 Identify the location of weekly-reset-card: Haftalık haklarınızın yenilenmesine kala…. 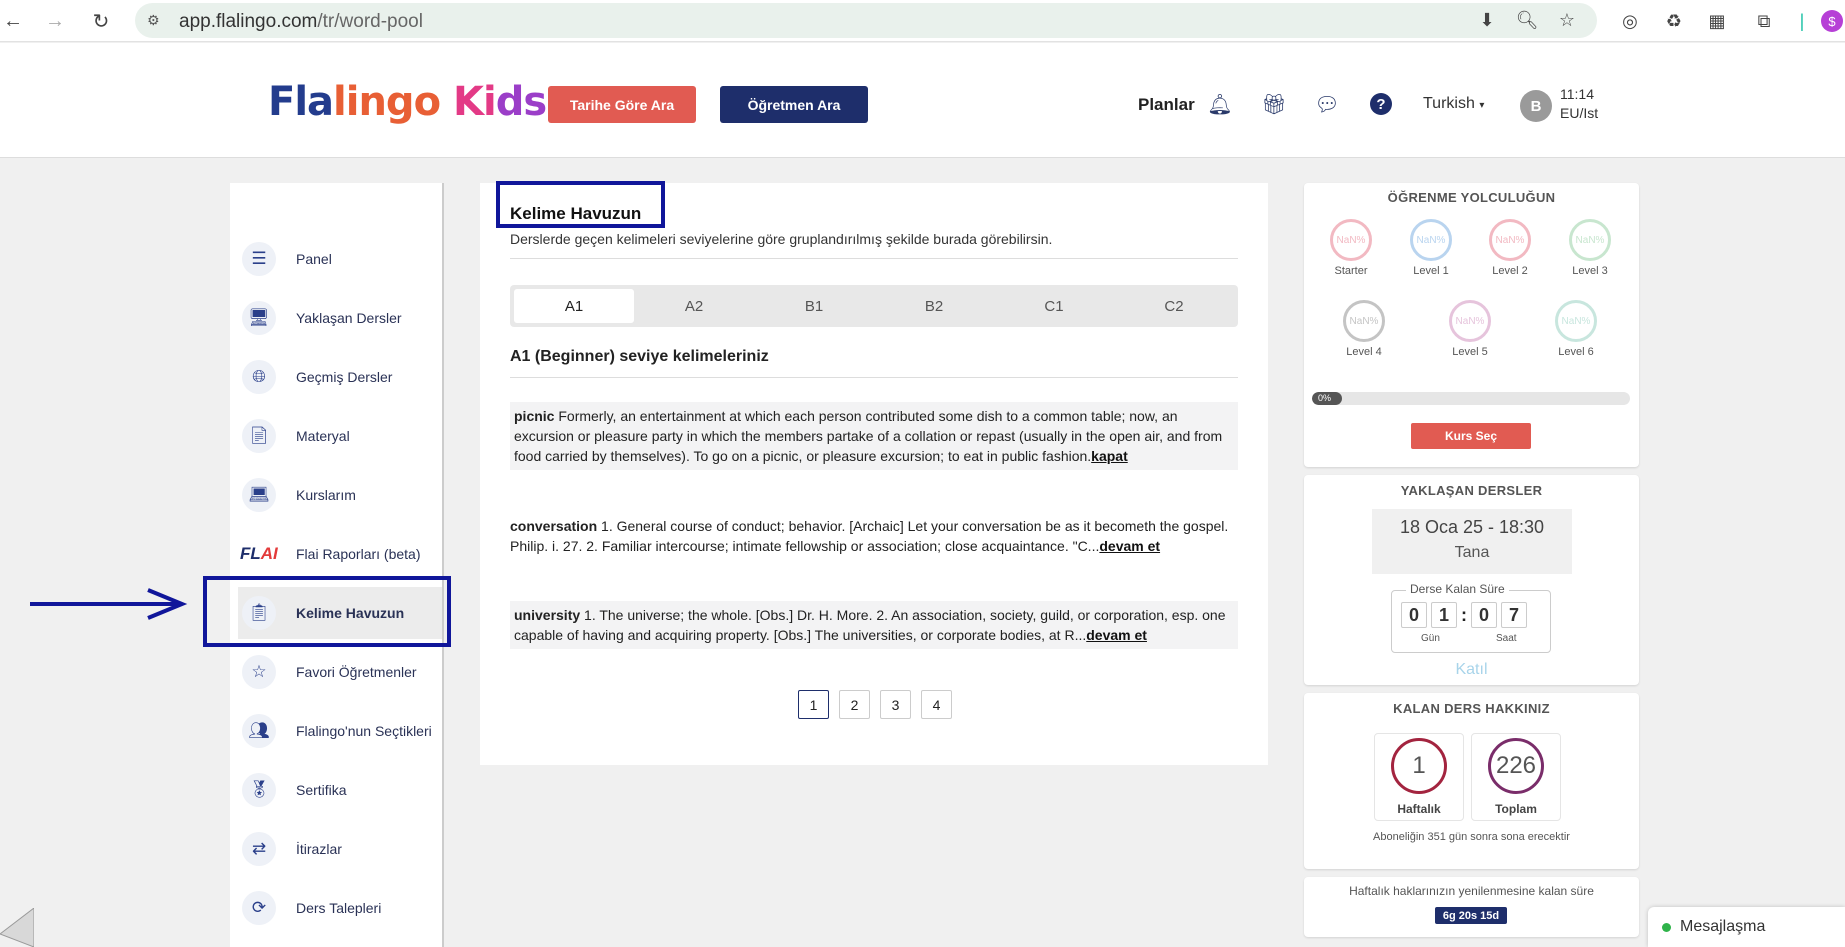
(1471, 907).